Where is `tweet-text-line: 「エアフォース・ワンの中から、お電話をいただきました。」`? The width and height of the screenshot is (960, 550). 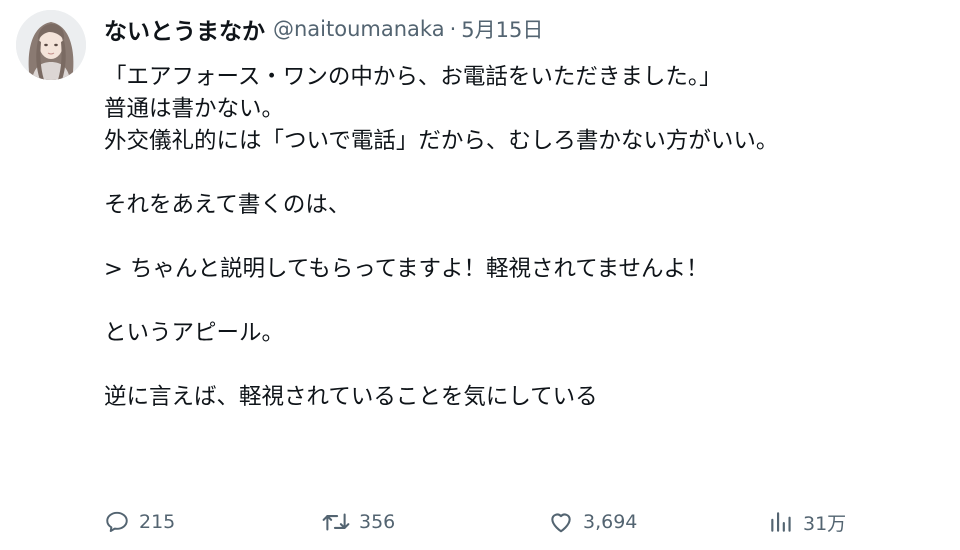 tweet-text-line: 「エアフォース・ワンの中から、お電話をいただきました。」 is located at coordinates (413, 77).